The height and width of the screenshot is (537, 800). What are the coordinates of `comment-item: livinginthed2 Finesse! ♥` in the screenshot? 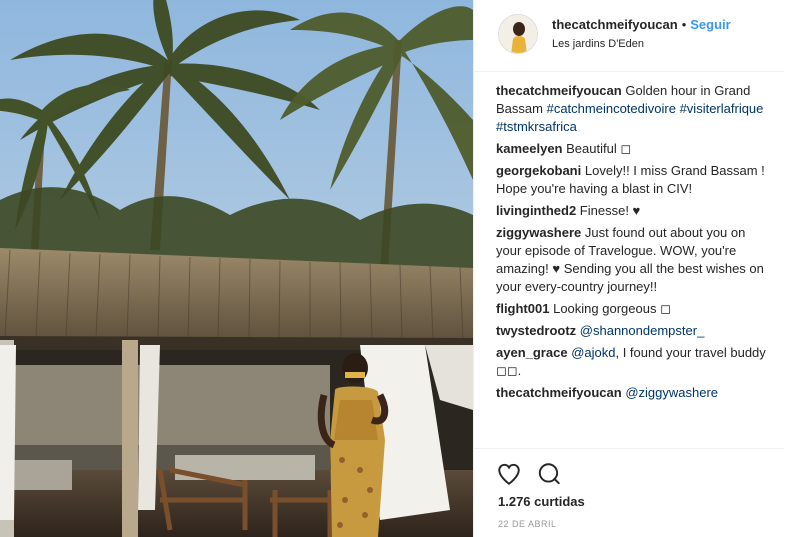 It's located at (631, 211).